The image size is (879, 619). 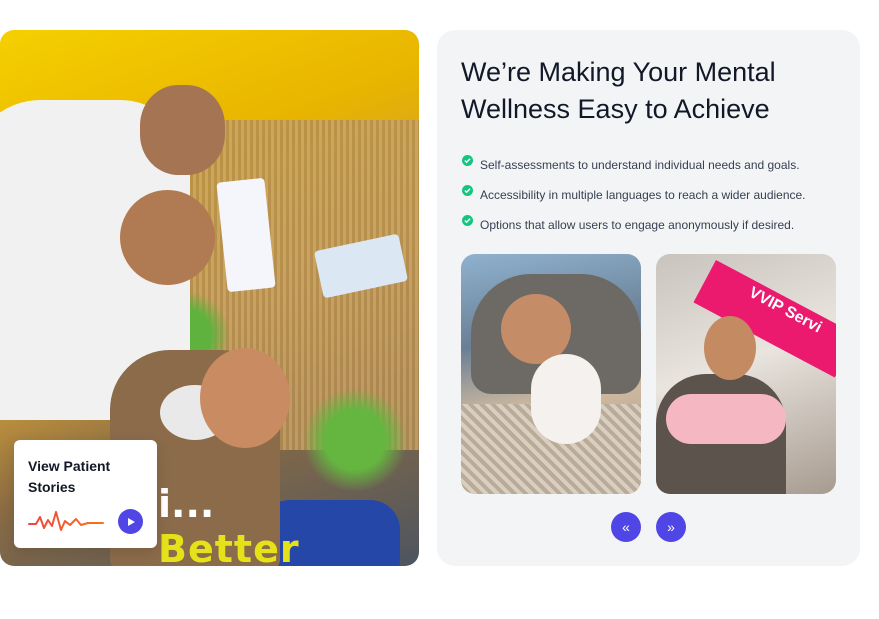 What do you see at coordinates (66, 521) in the screenshot?
I see `heartbeat-icon` at bounding box center [66, 521].